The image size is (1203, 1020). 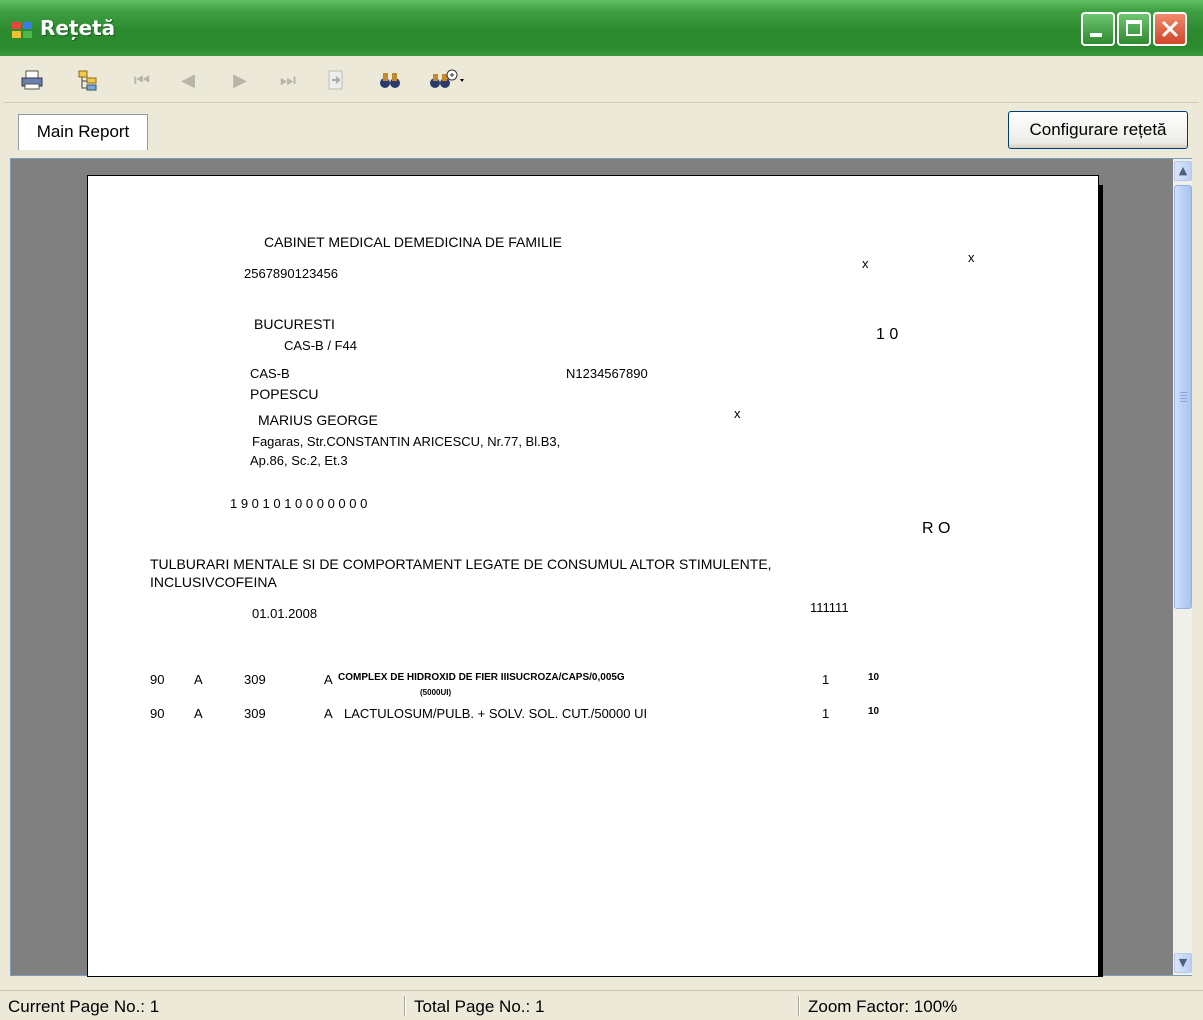 I want to click on clinic-name: CABINET MEDICAL DEMEDICINA DE FAMILIE, so click(x=413, y=242).